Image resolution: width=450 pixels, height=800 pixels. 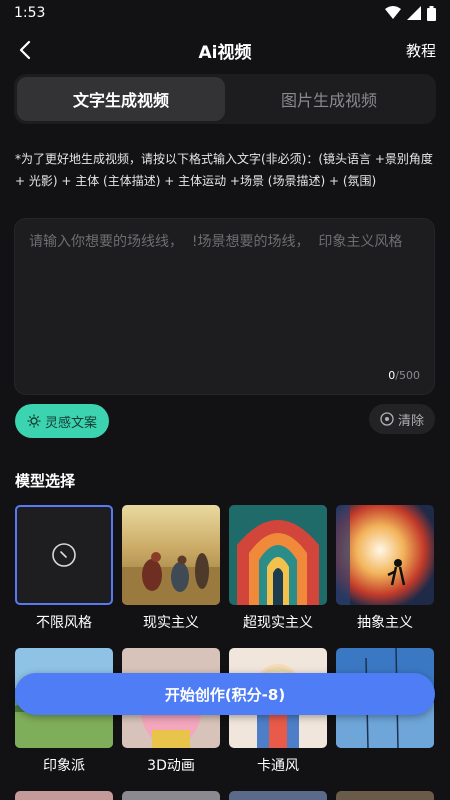 What do you see at coordinates (225, 13) in the screenshot?
I see `status-bar: 1:53` at bounding box center [225, 13].